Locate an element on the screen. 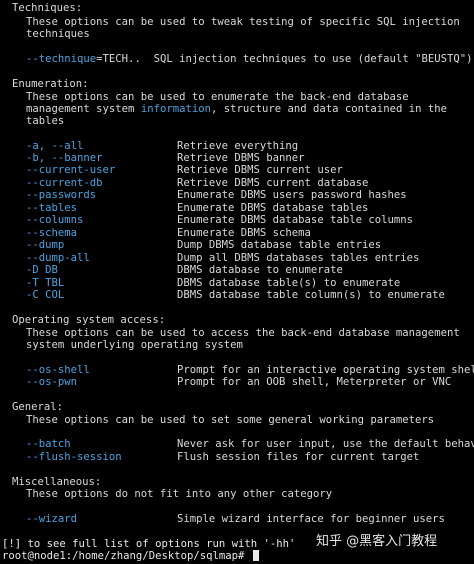  option-row: -a, --all Retrieve everything is located at coordinates (162, 146).